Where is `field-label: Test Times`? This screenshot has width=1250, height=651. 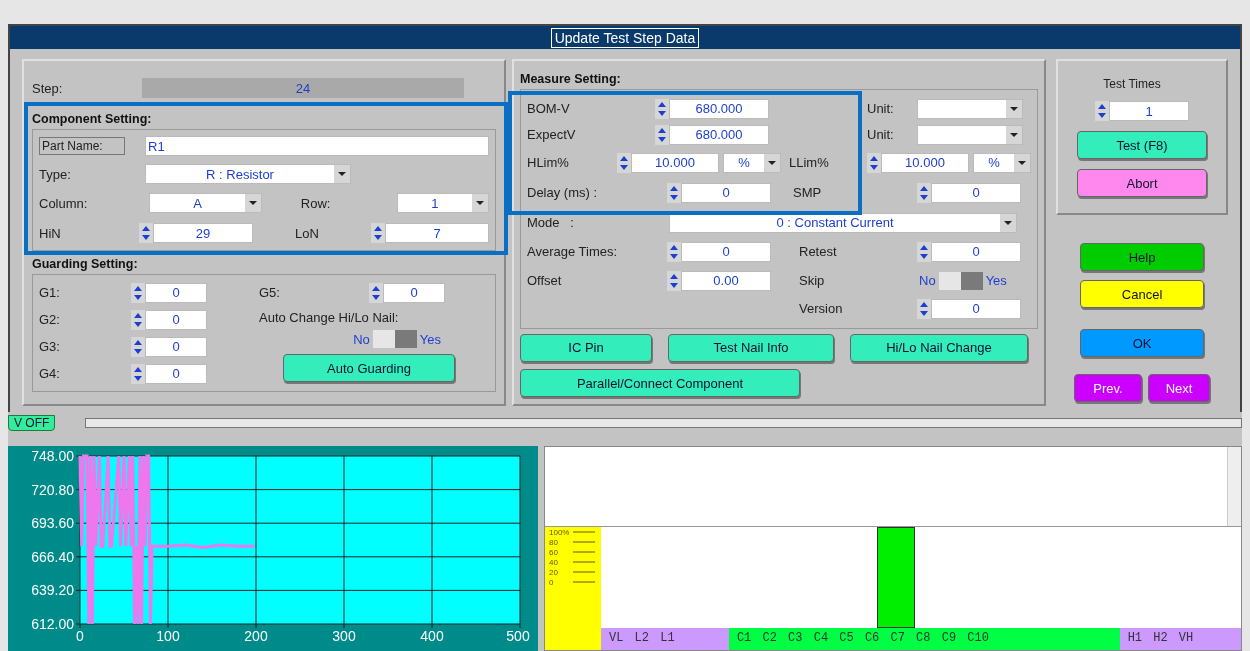 field-label: Test Times is located at coordinates (1132, 84).